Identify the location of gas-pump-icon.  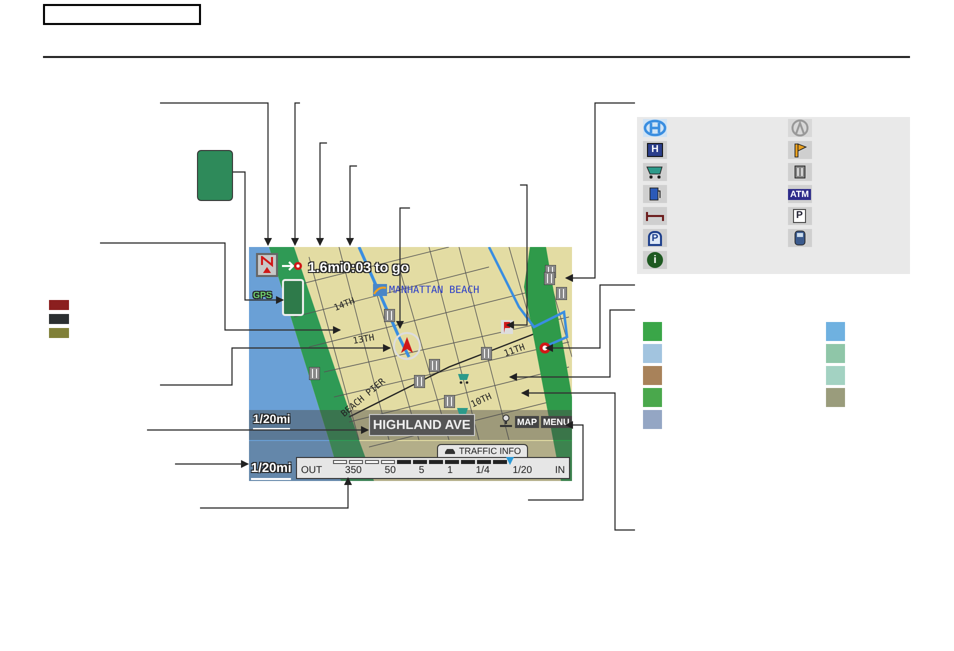
(655, 194).